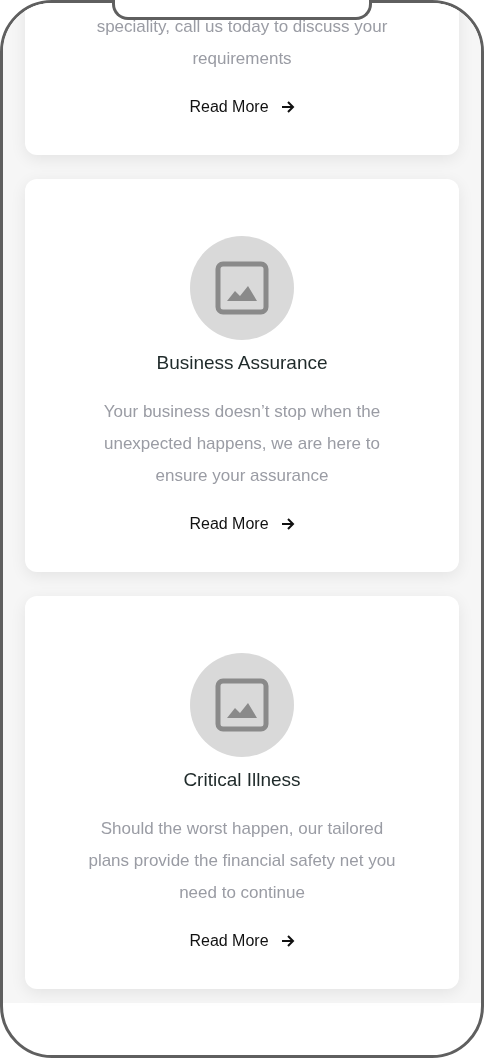 This screenshot has width=484, height=1058. I want to click on card-description: Should the worst happen, our tailored plans provide the financial safety net you need to continue, so click(242, 861).